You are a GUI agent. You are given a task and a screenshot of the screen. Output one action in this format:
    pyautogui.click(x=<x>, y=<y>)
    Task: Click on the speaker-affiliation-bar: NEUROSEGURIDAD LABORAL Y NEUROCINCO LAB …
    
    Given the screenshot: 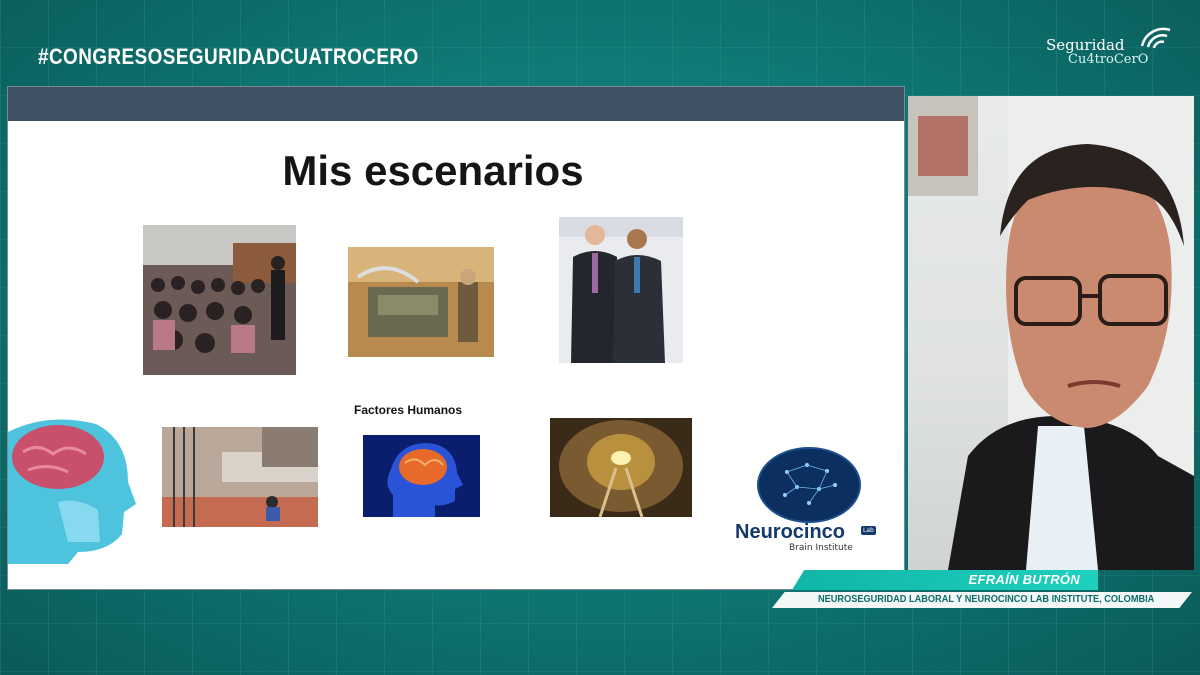 What is the action you would take?
    pyautogui.click(x=982, y=600)
    